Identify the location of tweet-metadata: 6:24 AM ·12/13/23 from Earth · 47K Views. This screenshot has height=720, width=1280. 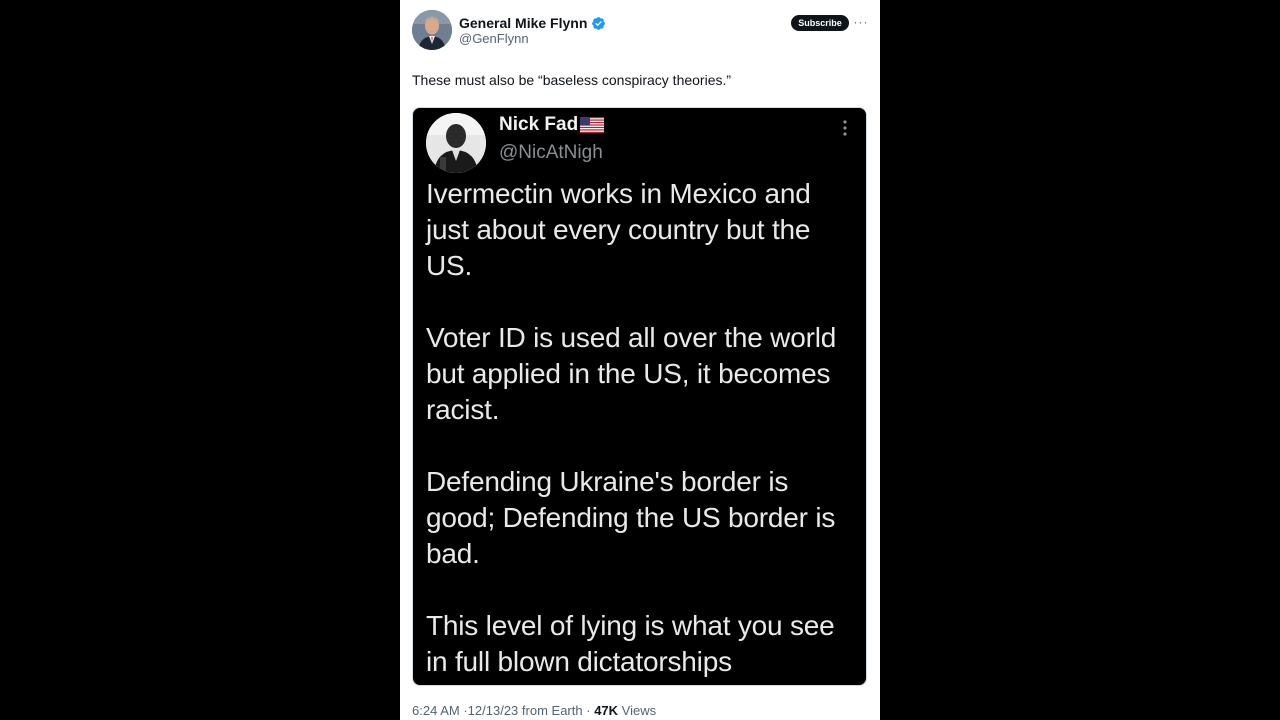
(534, 710).